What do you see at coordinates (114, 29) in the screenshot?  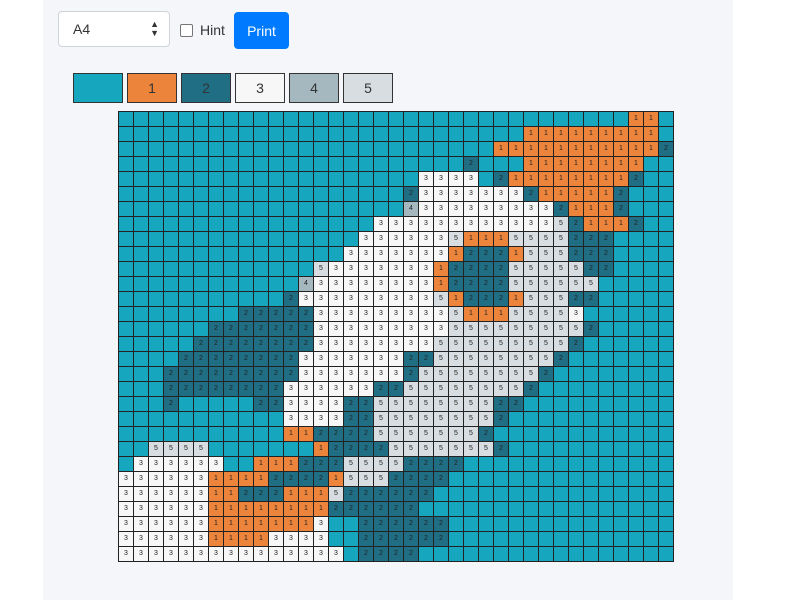 I see `paper-size-select: A4 ▲ ▼` at bounding box center [114, 29].